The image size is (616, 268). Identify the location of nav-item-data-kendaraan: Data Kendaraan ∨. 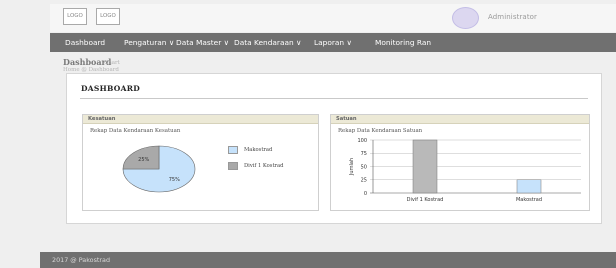
(267, 42).